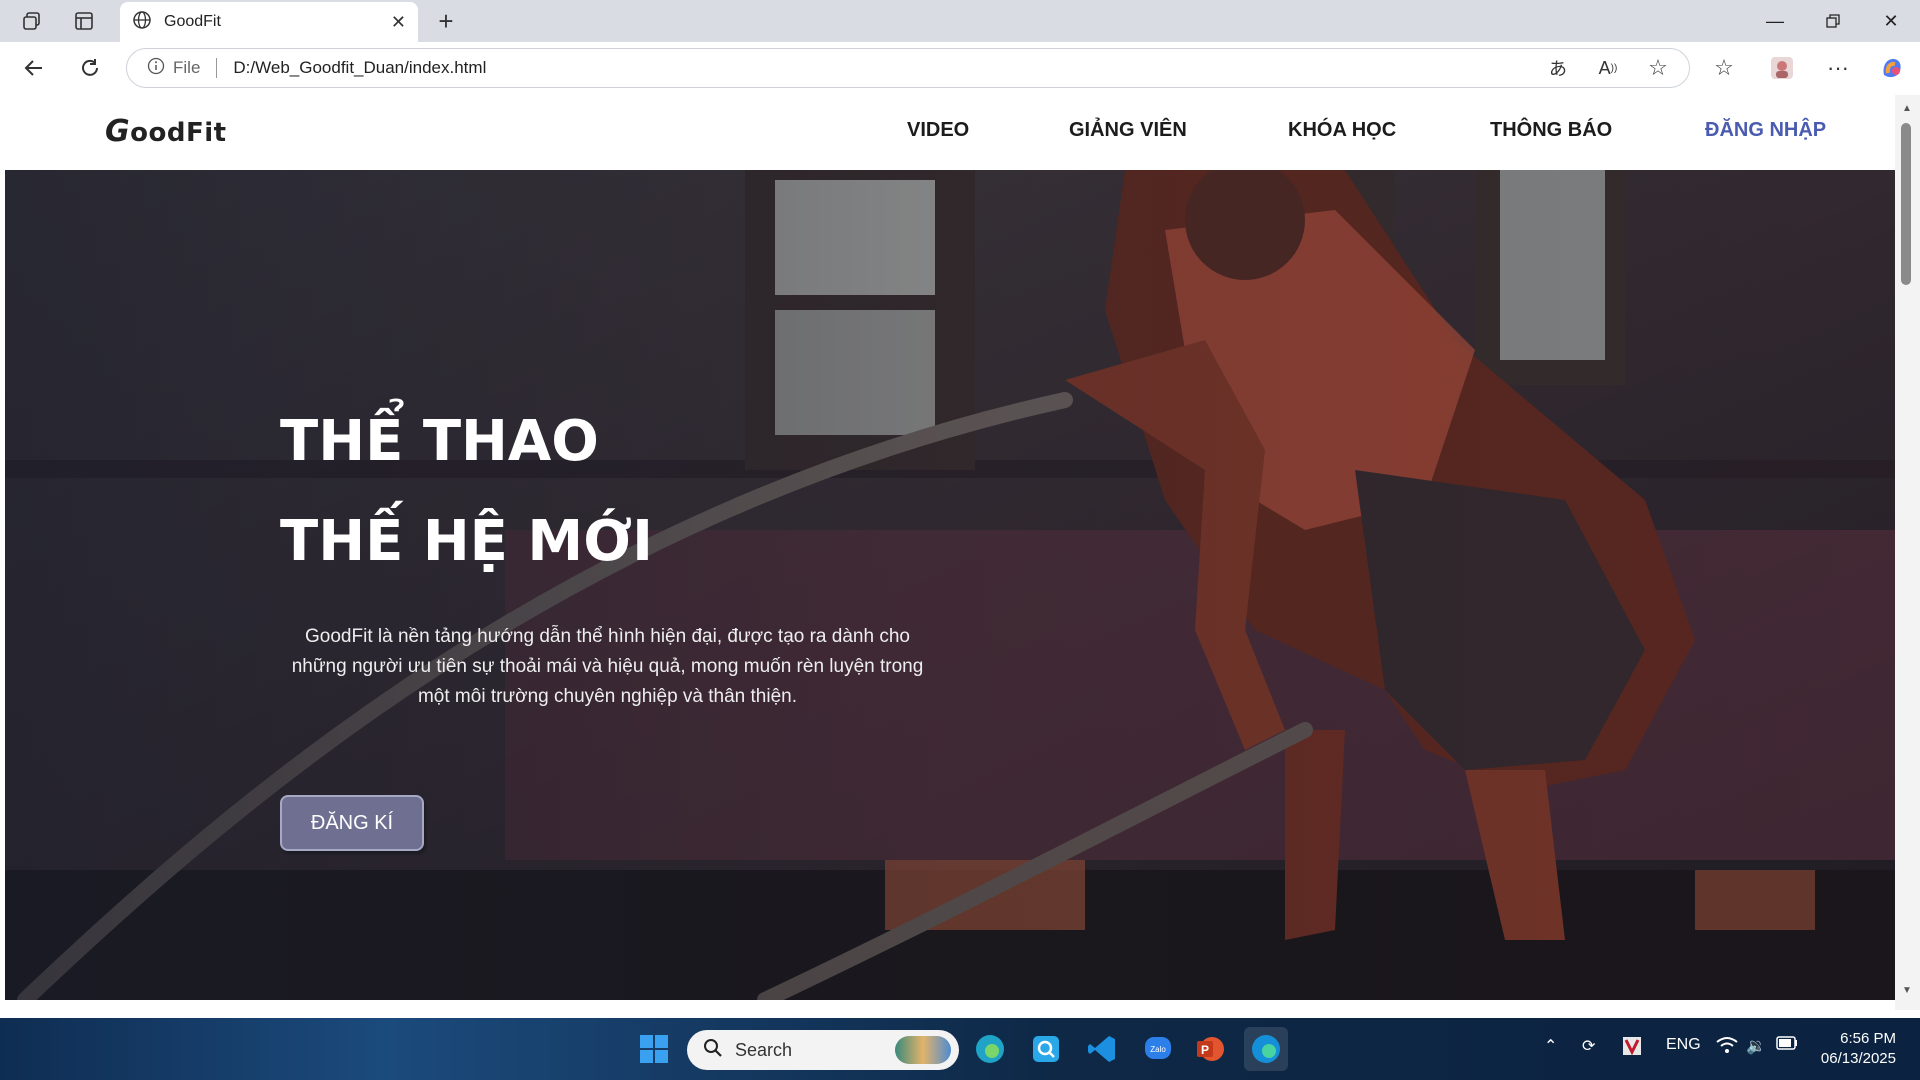 This screenshot has width=1920, height=1080. I want to click on edge-icon, so click(1266, 1049).